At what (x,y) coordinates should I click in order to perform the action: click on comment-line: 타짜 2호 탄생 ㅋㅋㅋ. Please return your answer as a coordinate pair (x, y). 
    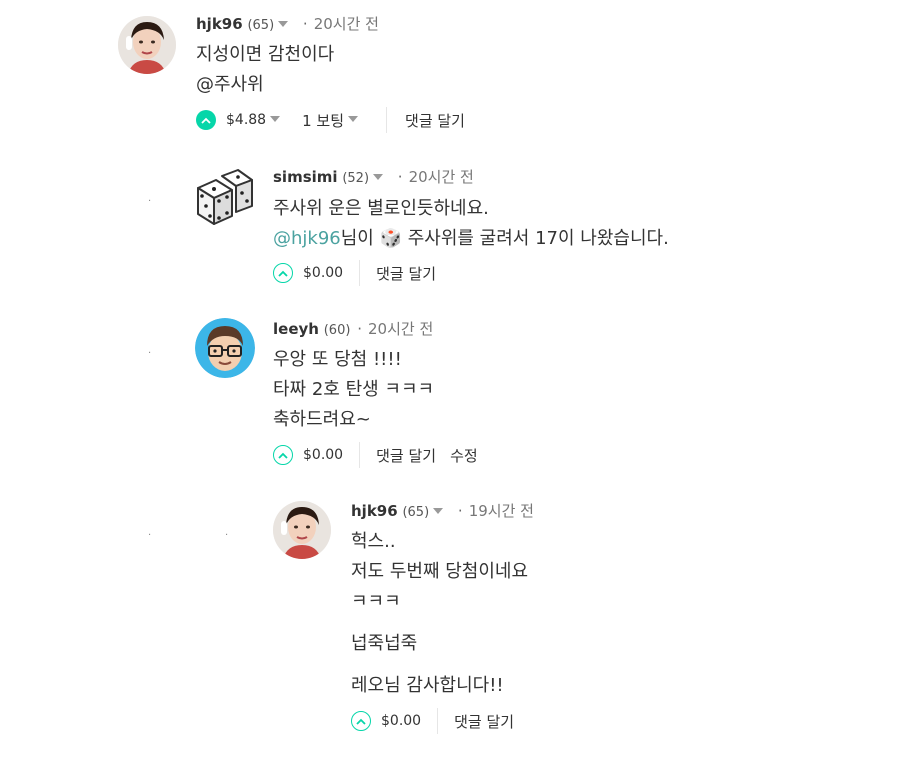
    Looking at the image, I should click on (354, 389).